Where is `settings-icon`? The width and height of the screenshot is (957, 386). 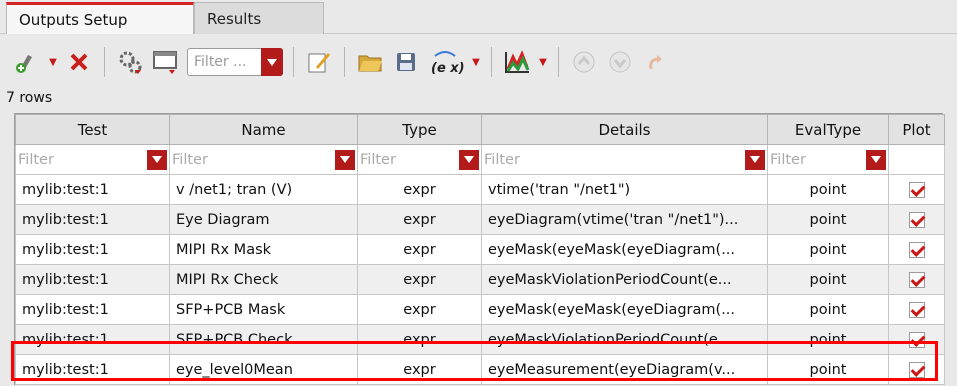 settings-icon is located at coordinates (130, 62).